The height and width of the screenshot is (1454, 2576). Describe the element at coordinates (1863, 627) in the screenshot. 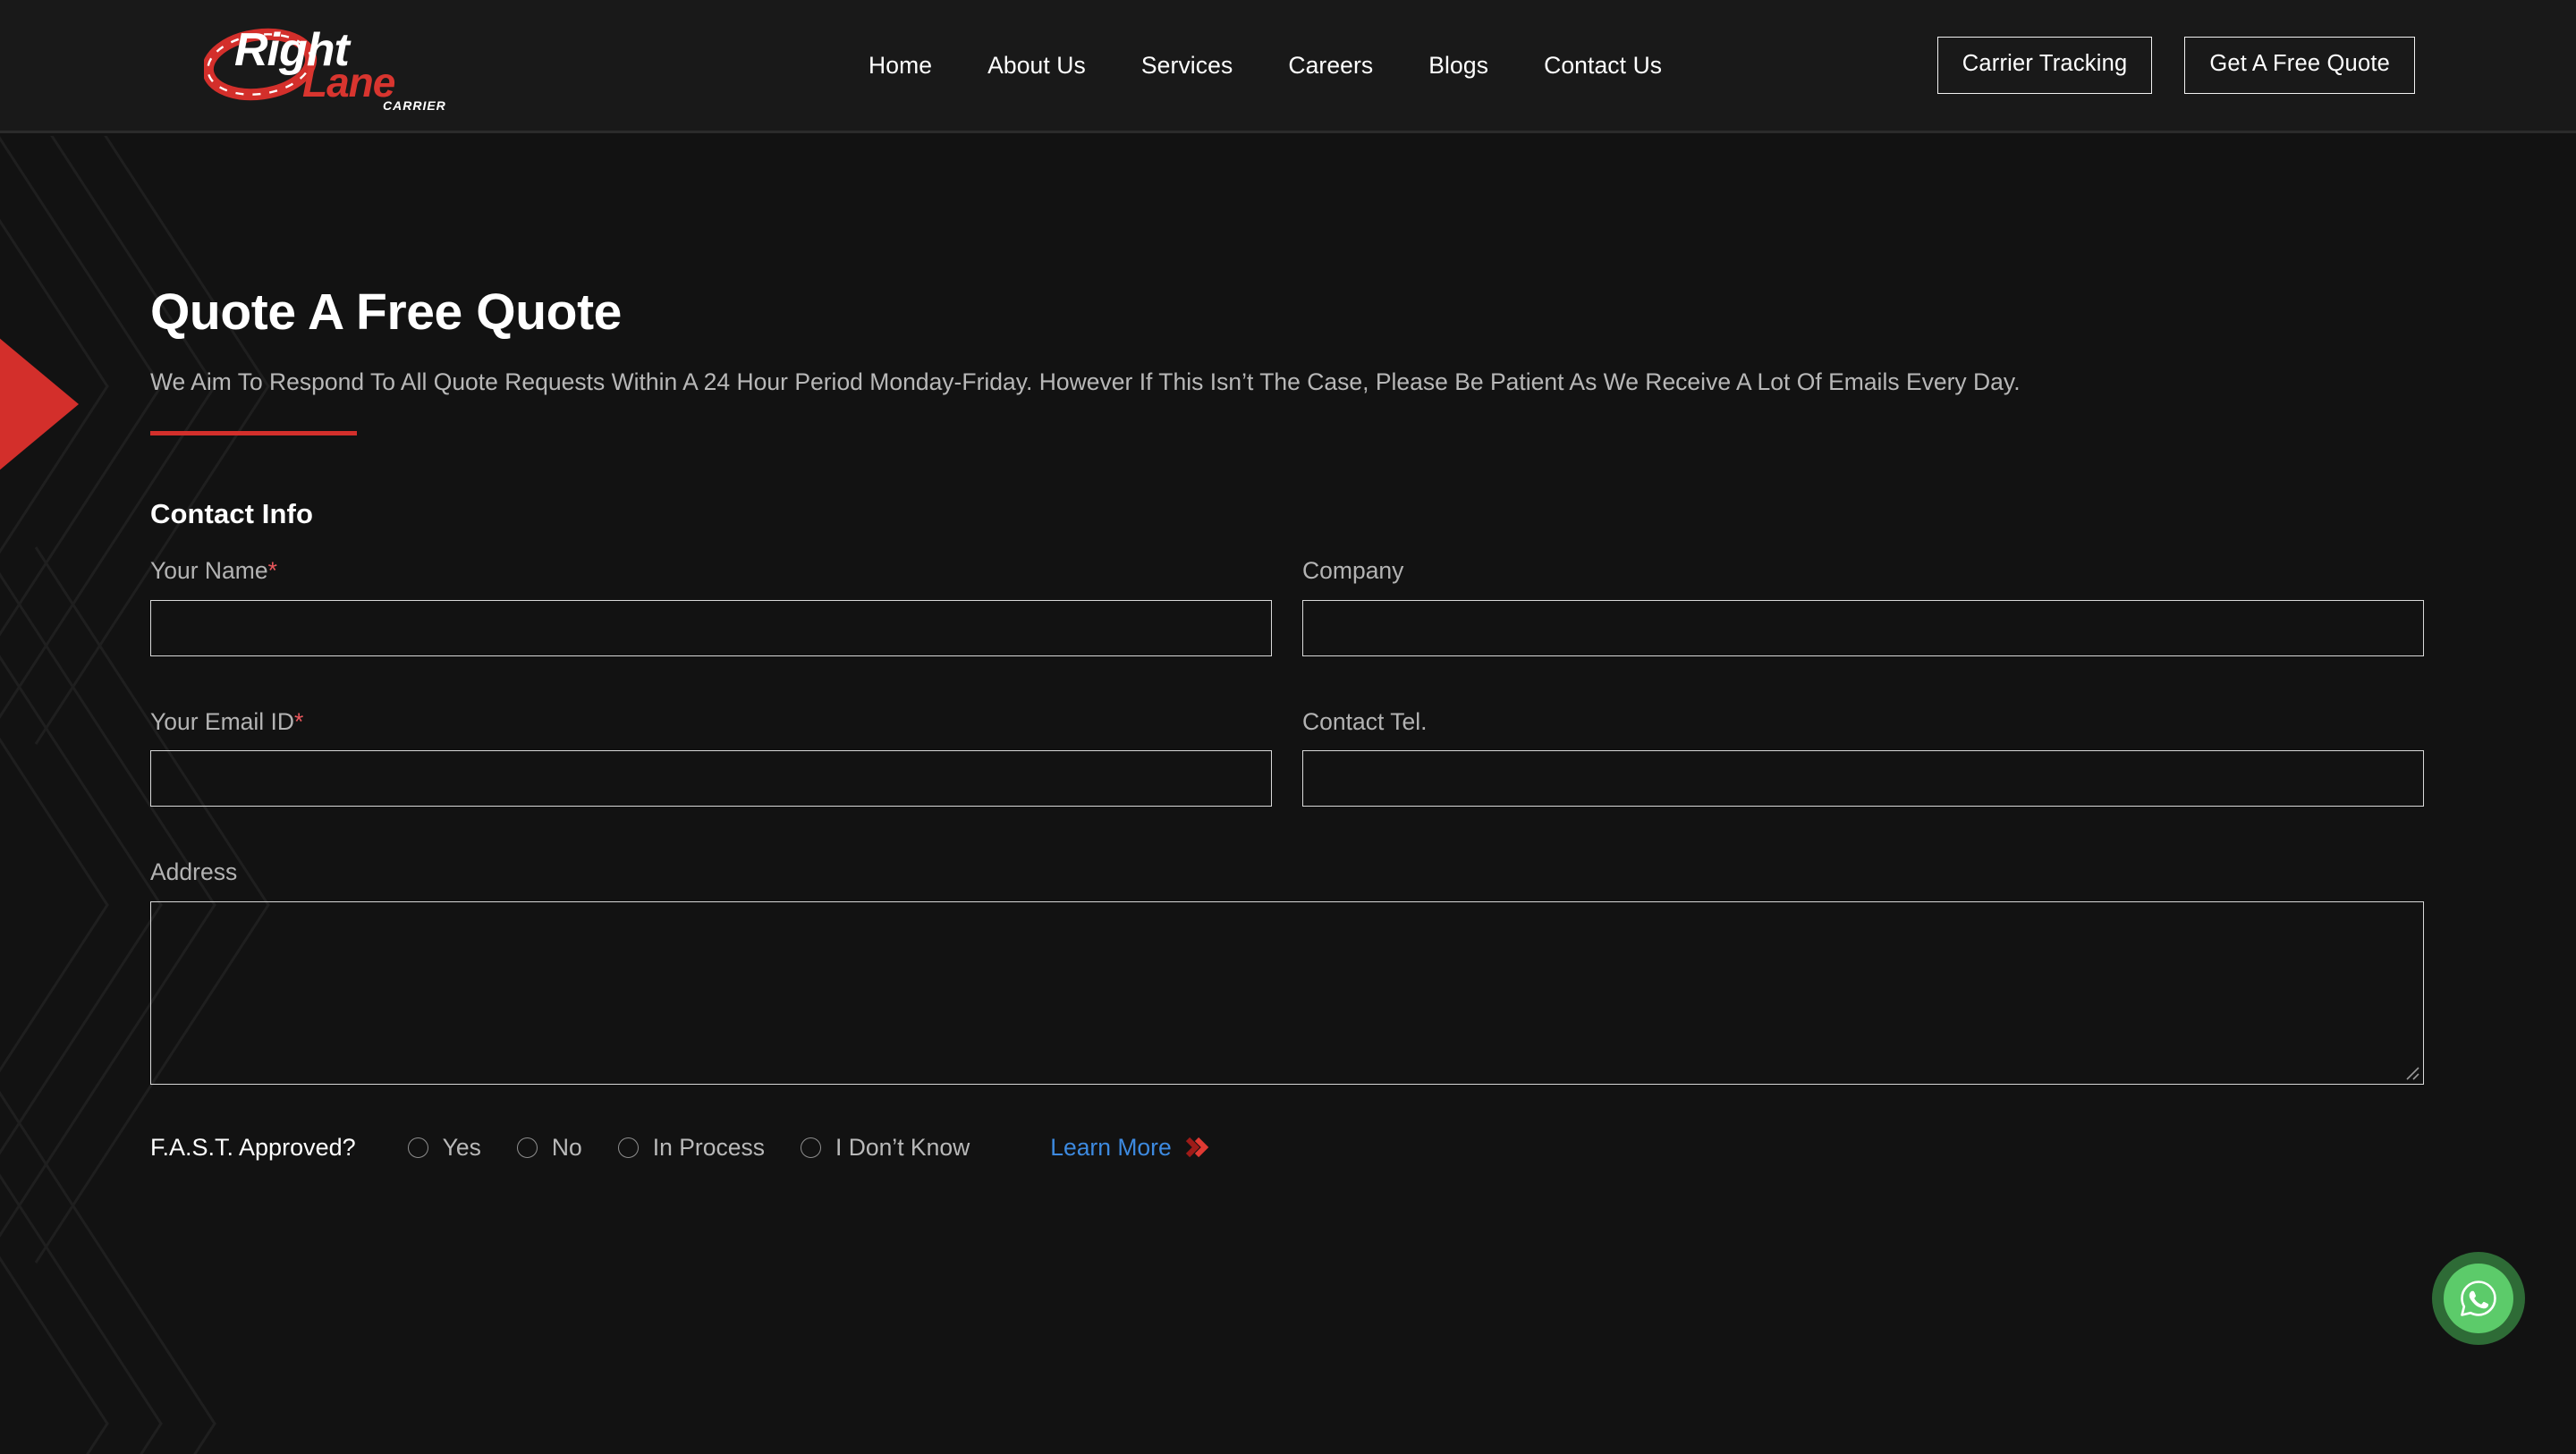

I see `company-input` at that location.